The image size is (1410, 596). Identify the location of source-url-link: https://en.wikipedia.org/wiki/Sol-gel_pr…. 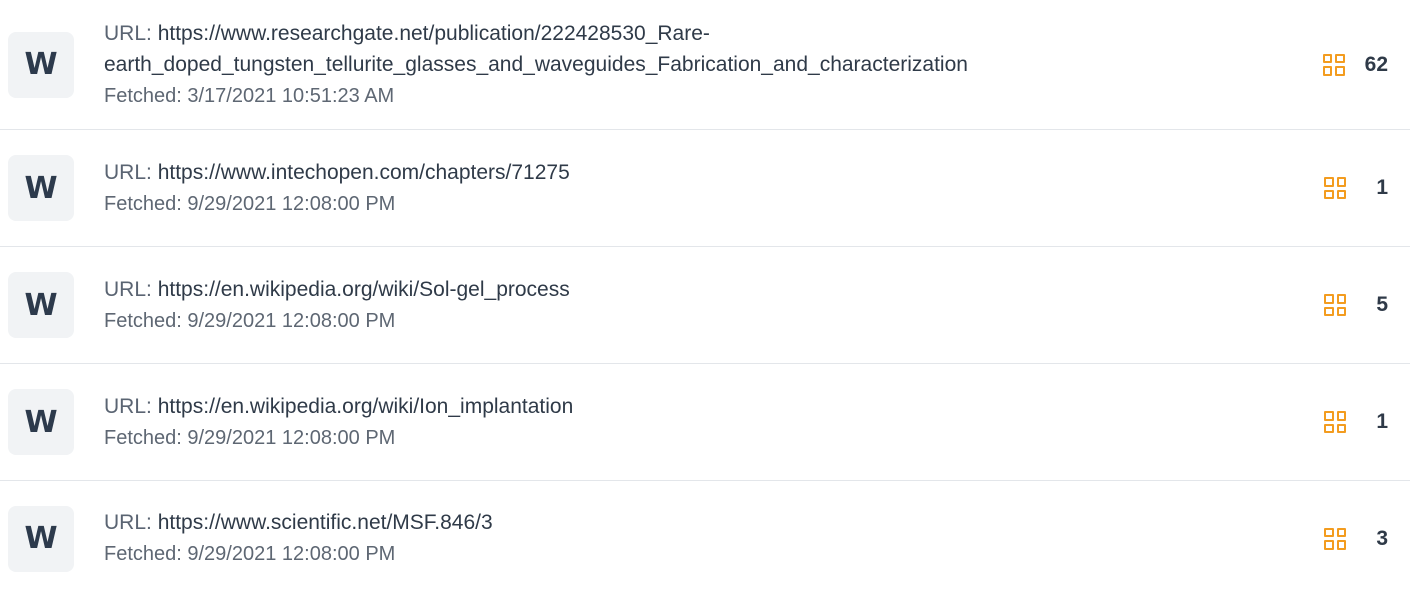
(364, 289).